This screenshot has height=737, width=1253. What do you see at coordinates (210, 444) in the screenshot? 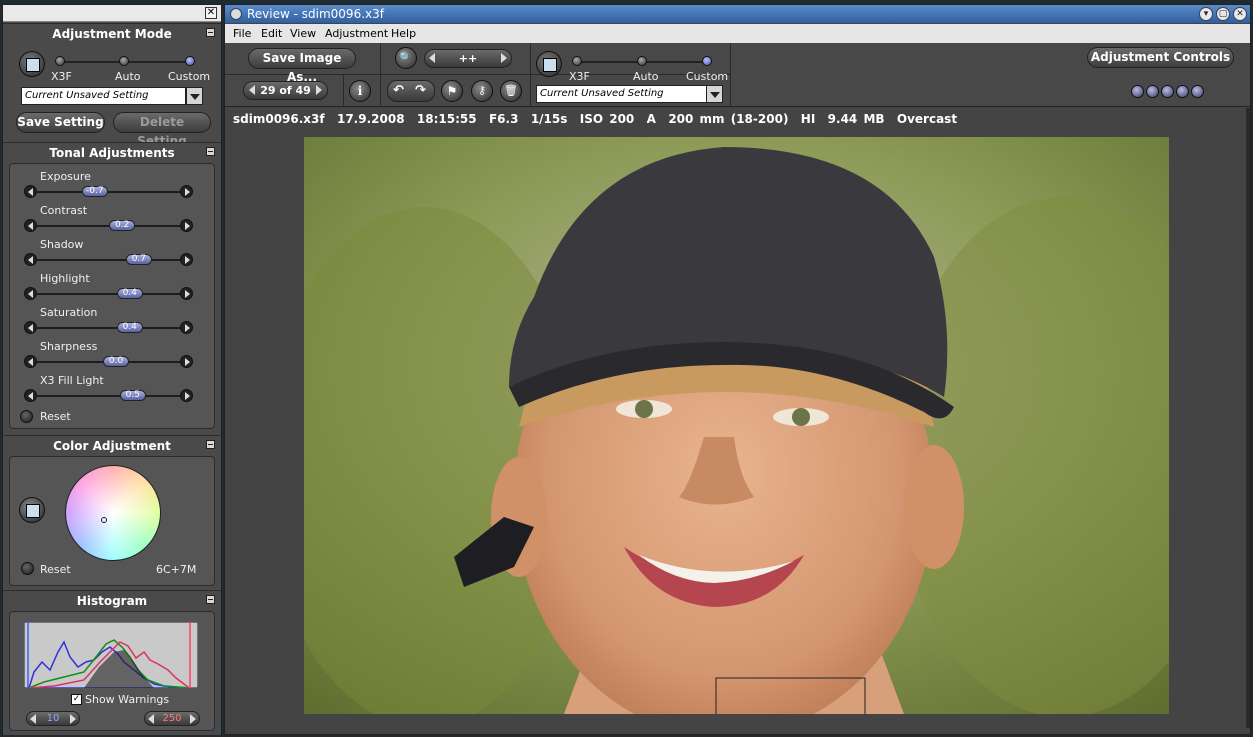
I see `color-collapse-icon` at bounding box center [210, 444].